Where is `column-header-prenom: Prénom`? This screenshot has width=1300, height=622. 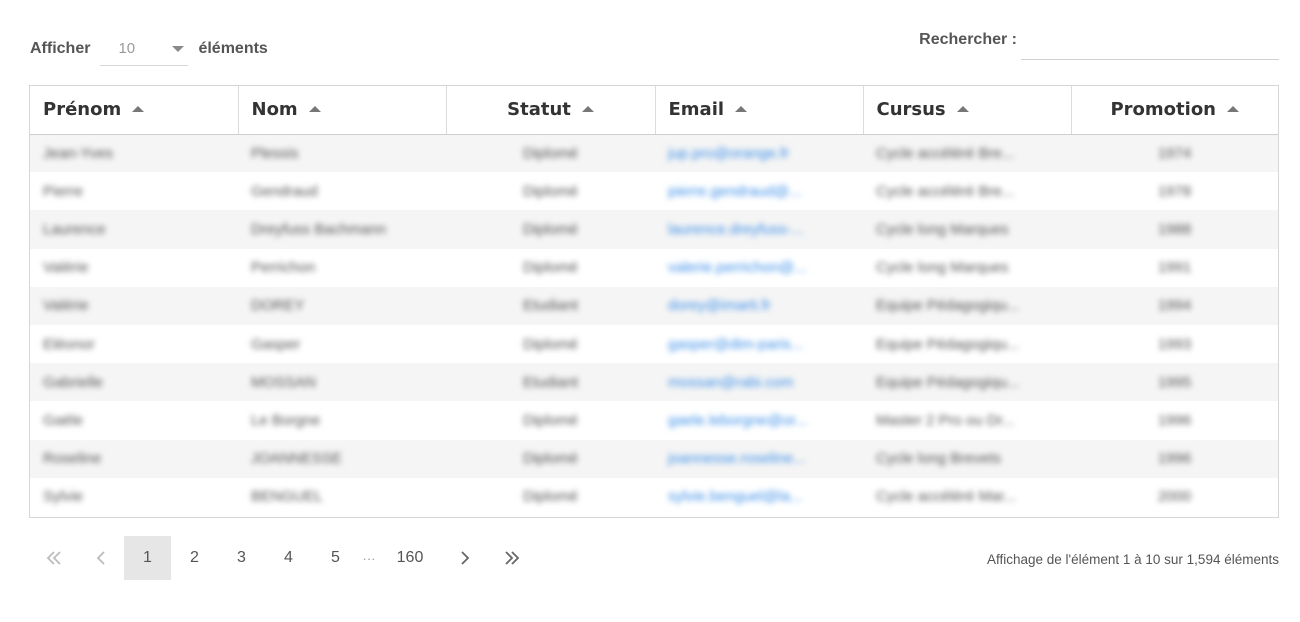
column-header-prenom: Prénom is located at coordinates (134, 110).